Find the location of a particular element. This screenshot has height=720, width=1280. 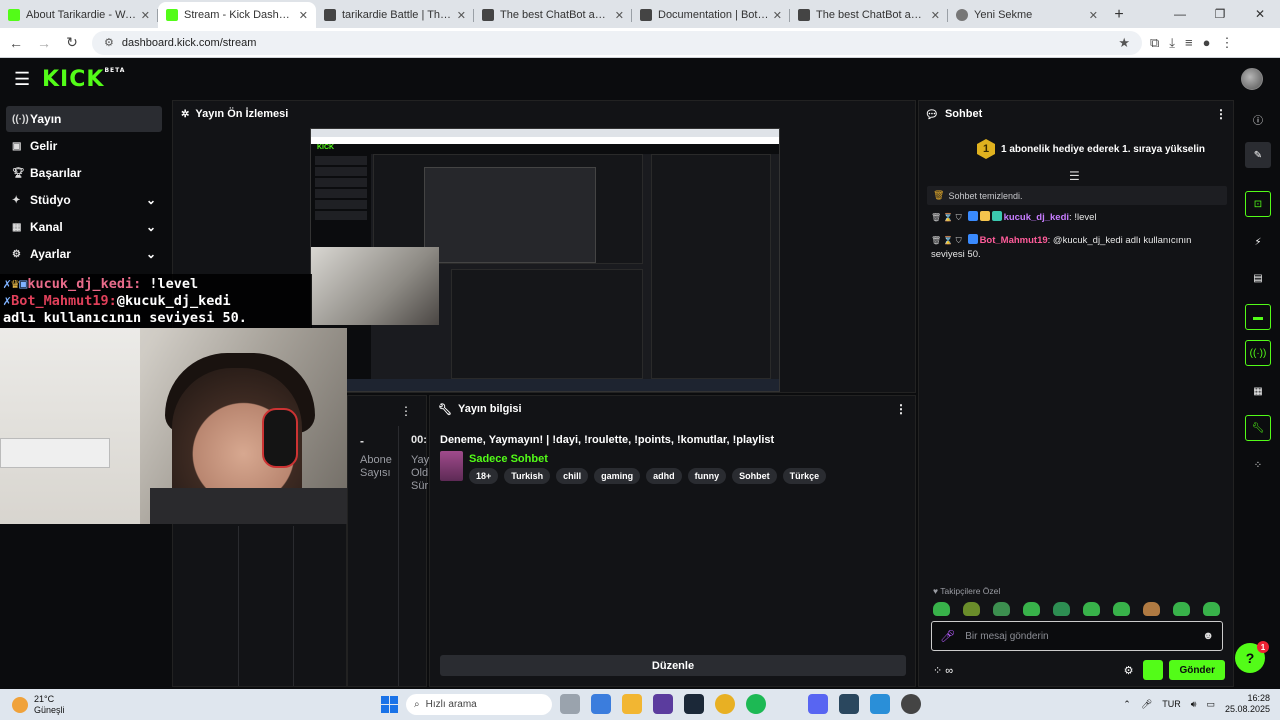

broadcast-toggle-icon: ((·)) is located at coordinates (1258, 353).